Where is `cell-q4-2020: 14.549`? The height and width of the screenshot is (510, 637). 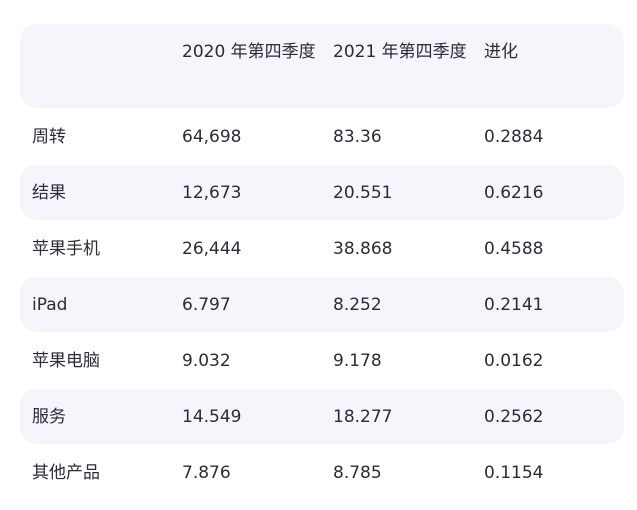
cell-q4-2020: 14.549 is located at coordinates (212, 417).